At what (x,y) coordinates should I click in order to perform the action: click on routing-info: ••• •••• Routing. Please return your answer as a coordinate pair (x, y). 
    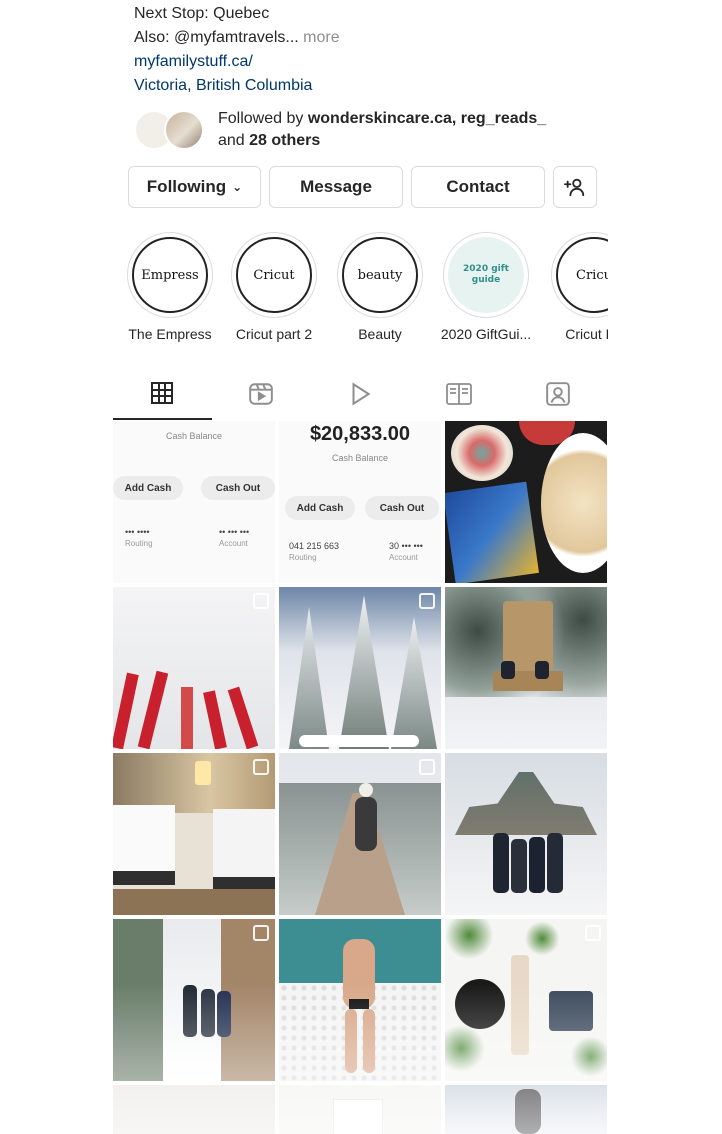
    Looking at the image, I should click on (139, 537).